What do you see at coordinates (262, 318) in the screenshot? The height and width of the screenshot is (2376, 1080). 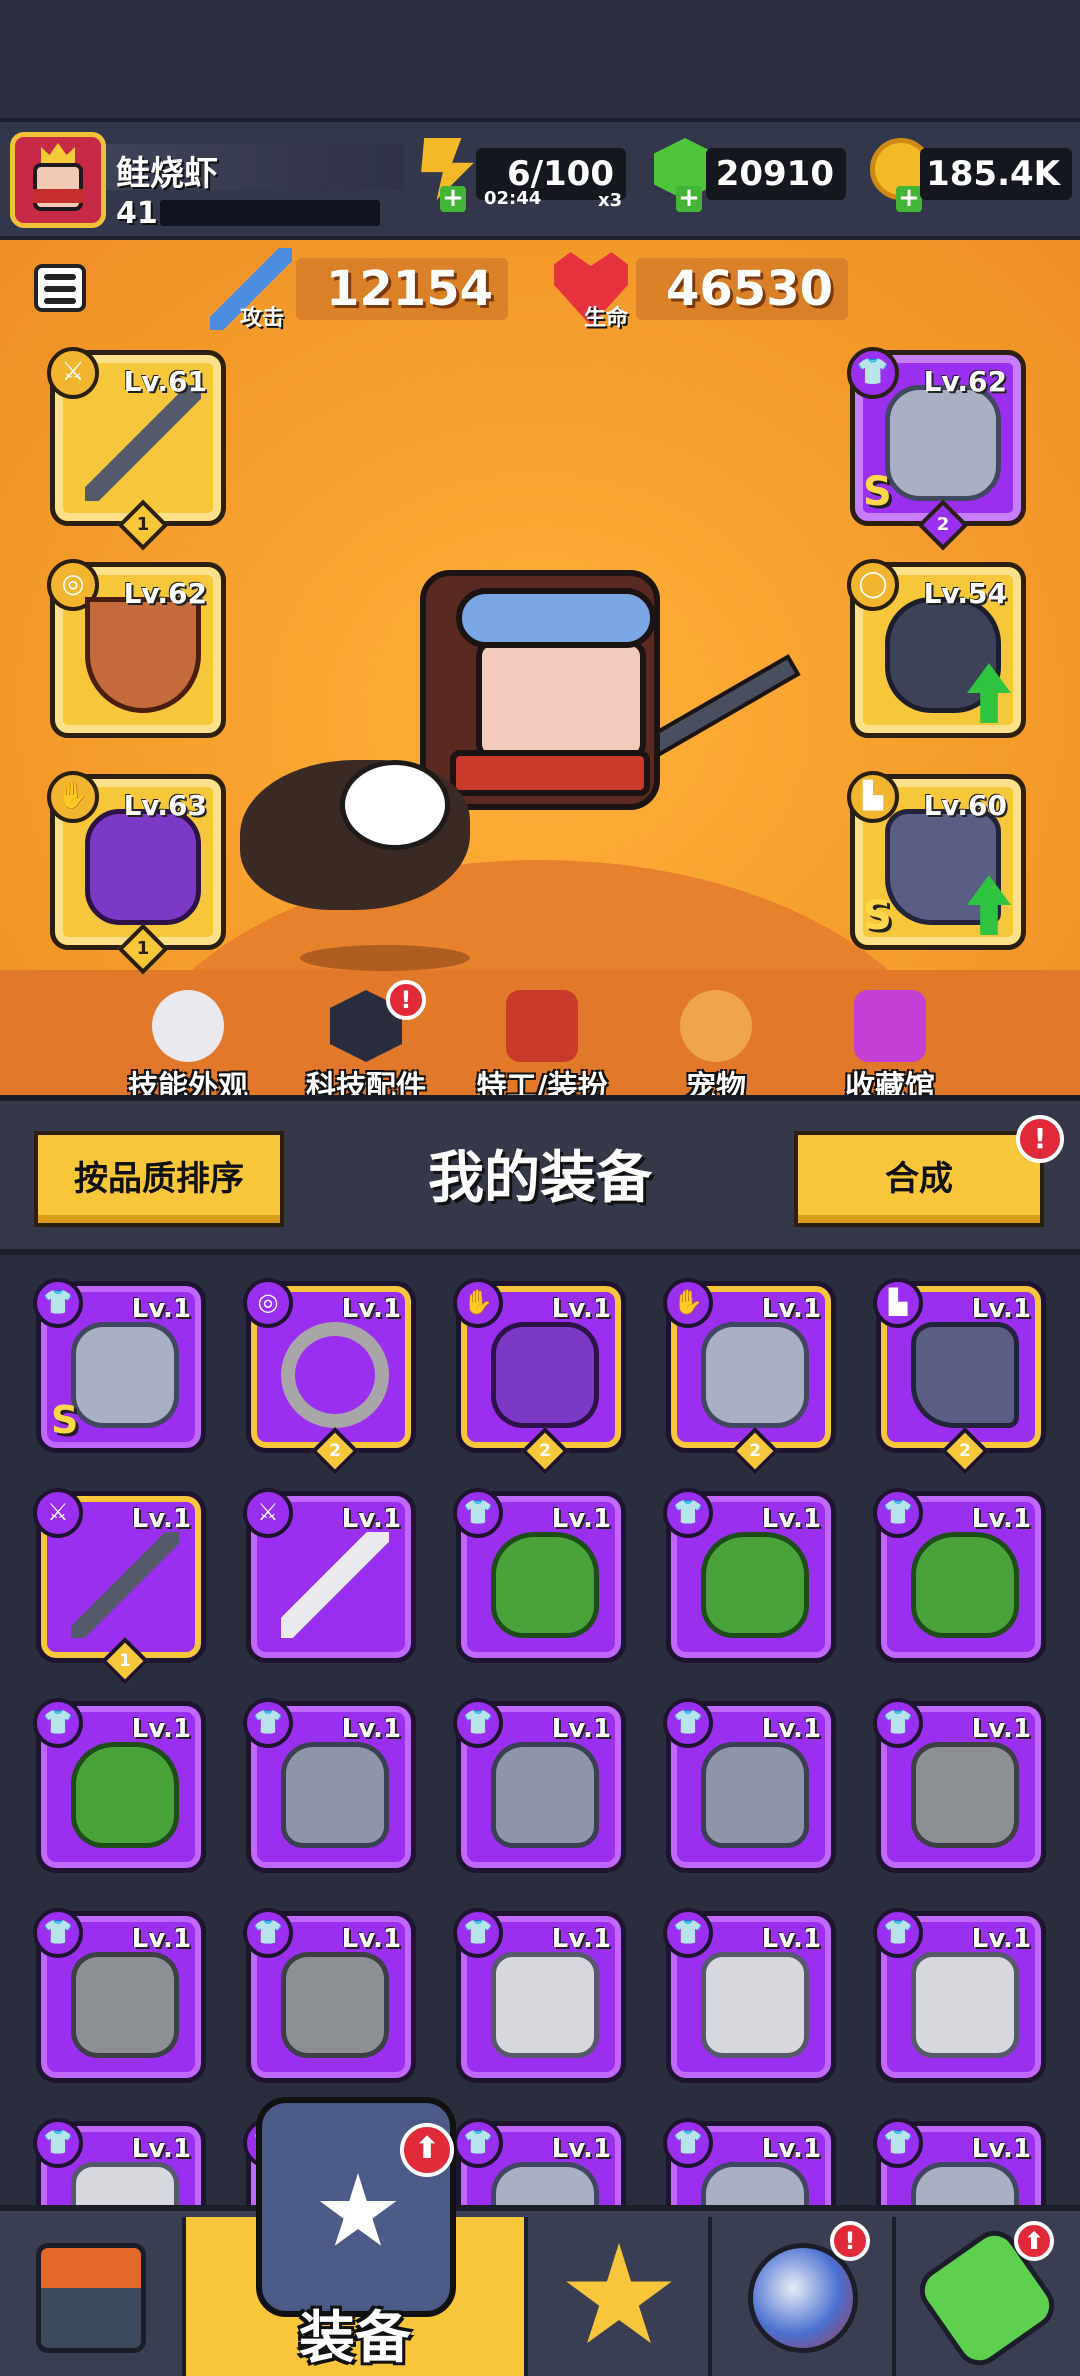 I see `attack-label: 攻击` at bounding box center [262, 318].